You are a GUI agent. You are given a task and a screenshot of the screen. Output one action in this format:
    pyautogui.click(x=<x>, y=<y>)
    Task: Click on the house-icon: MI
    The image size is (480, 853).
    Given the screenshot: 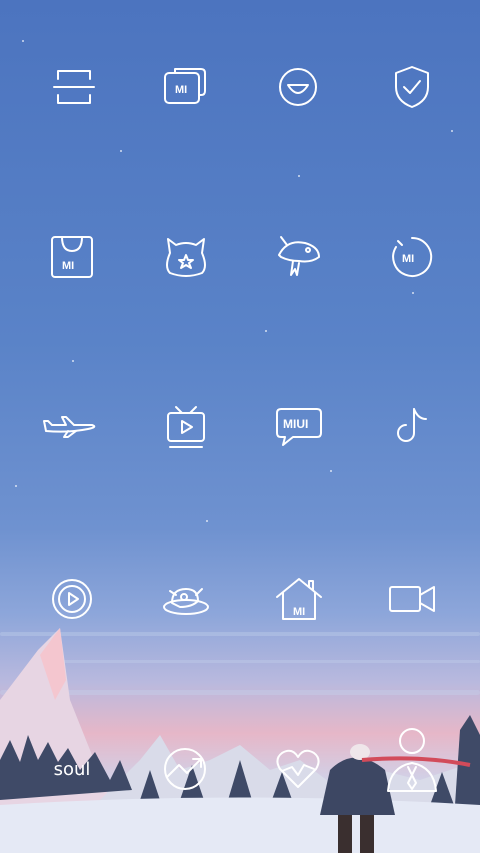 What is the action you would take?
    pyautogui.click(x=299, y=599)
    